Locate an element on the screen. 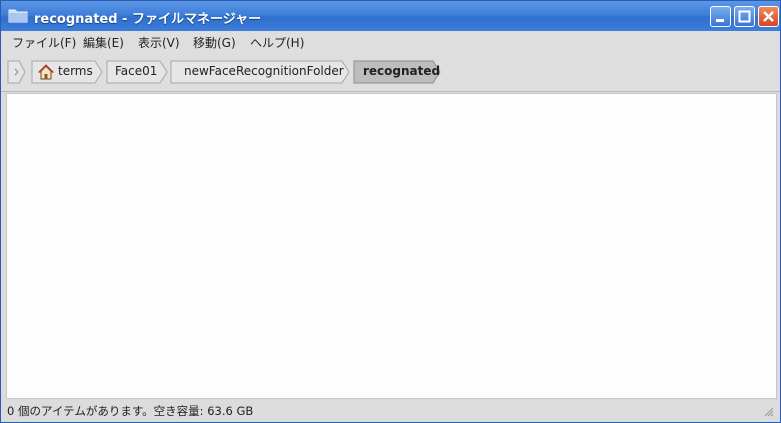  crumb-newfacerecognitionfolder: newFaceRecognitionFolder is located at coordinates (260, 72).